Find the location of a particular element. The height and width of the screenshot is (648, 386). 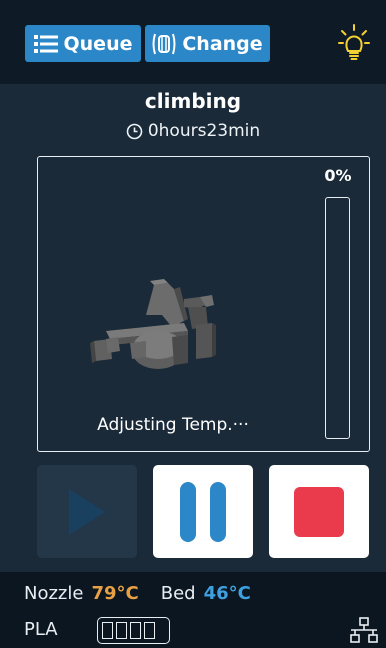

queue-button-label: Queue is located at coordinates (98, 43).